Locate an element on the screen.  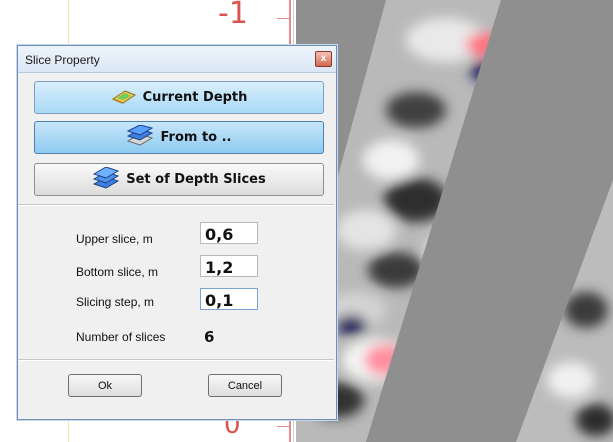
set-of-depth-slices-button: Set of Depth Slices is located at coordinates (179, 179).